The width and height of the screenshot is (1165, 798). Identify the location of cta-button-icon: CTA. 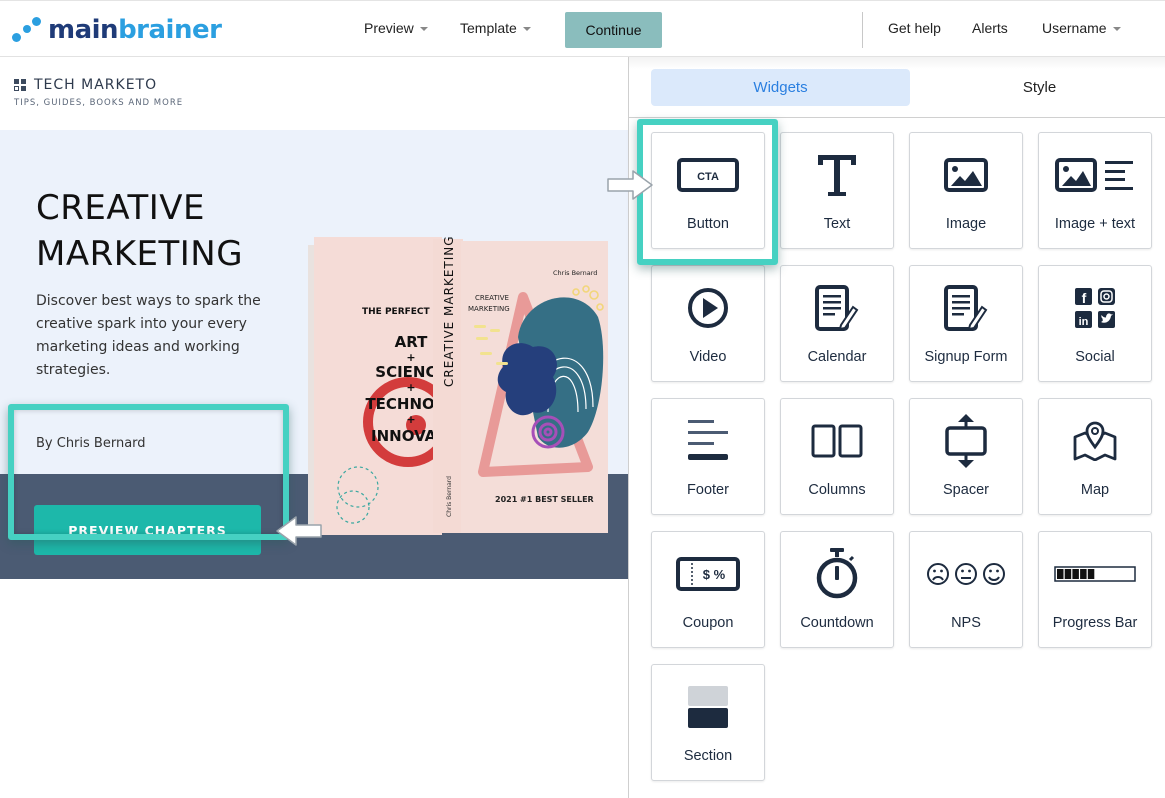
(708, 175).